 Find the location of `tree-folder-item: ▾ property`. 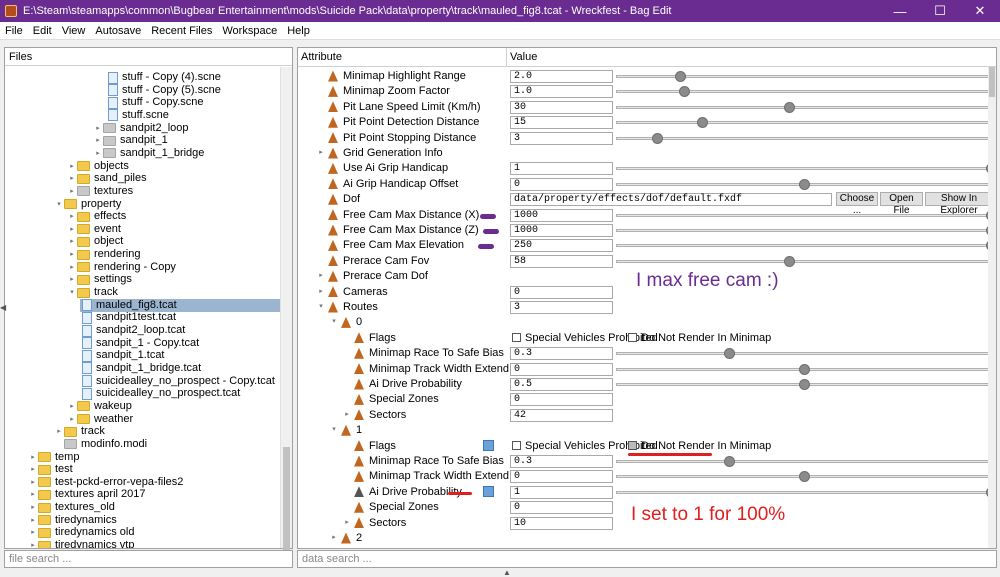

tree-folder-item: ▾ property is located at coordinates (87, 204).